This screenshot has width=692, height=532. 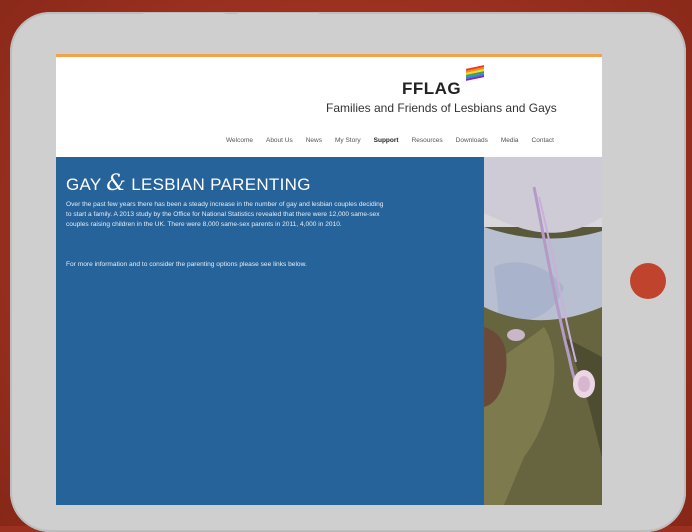 I want to click on hero-title-ampersand: &, so click(x=116, y=183).